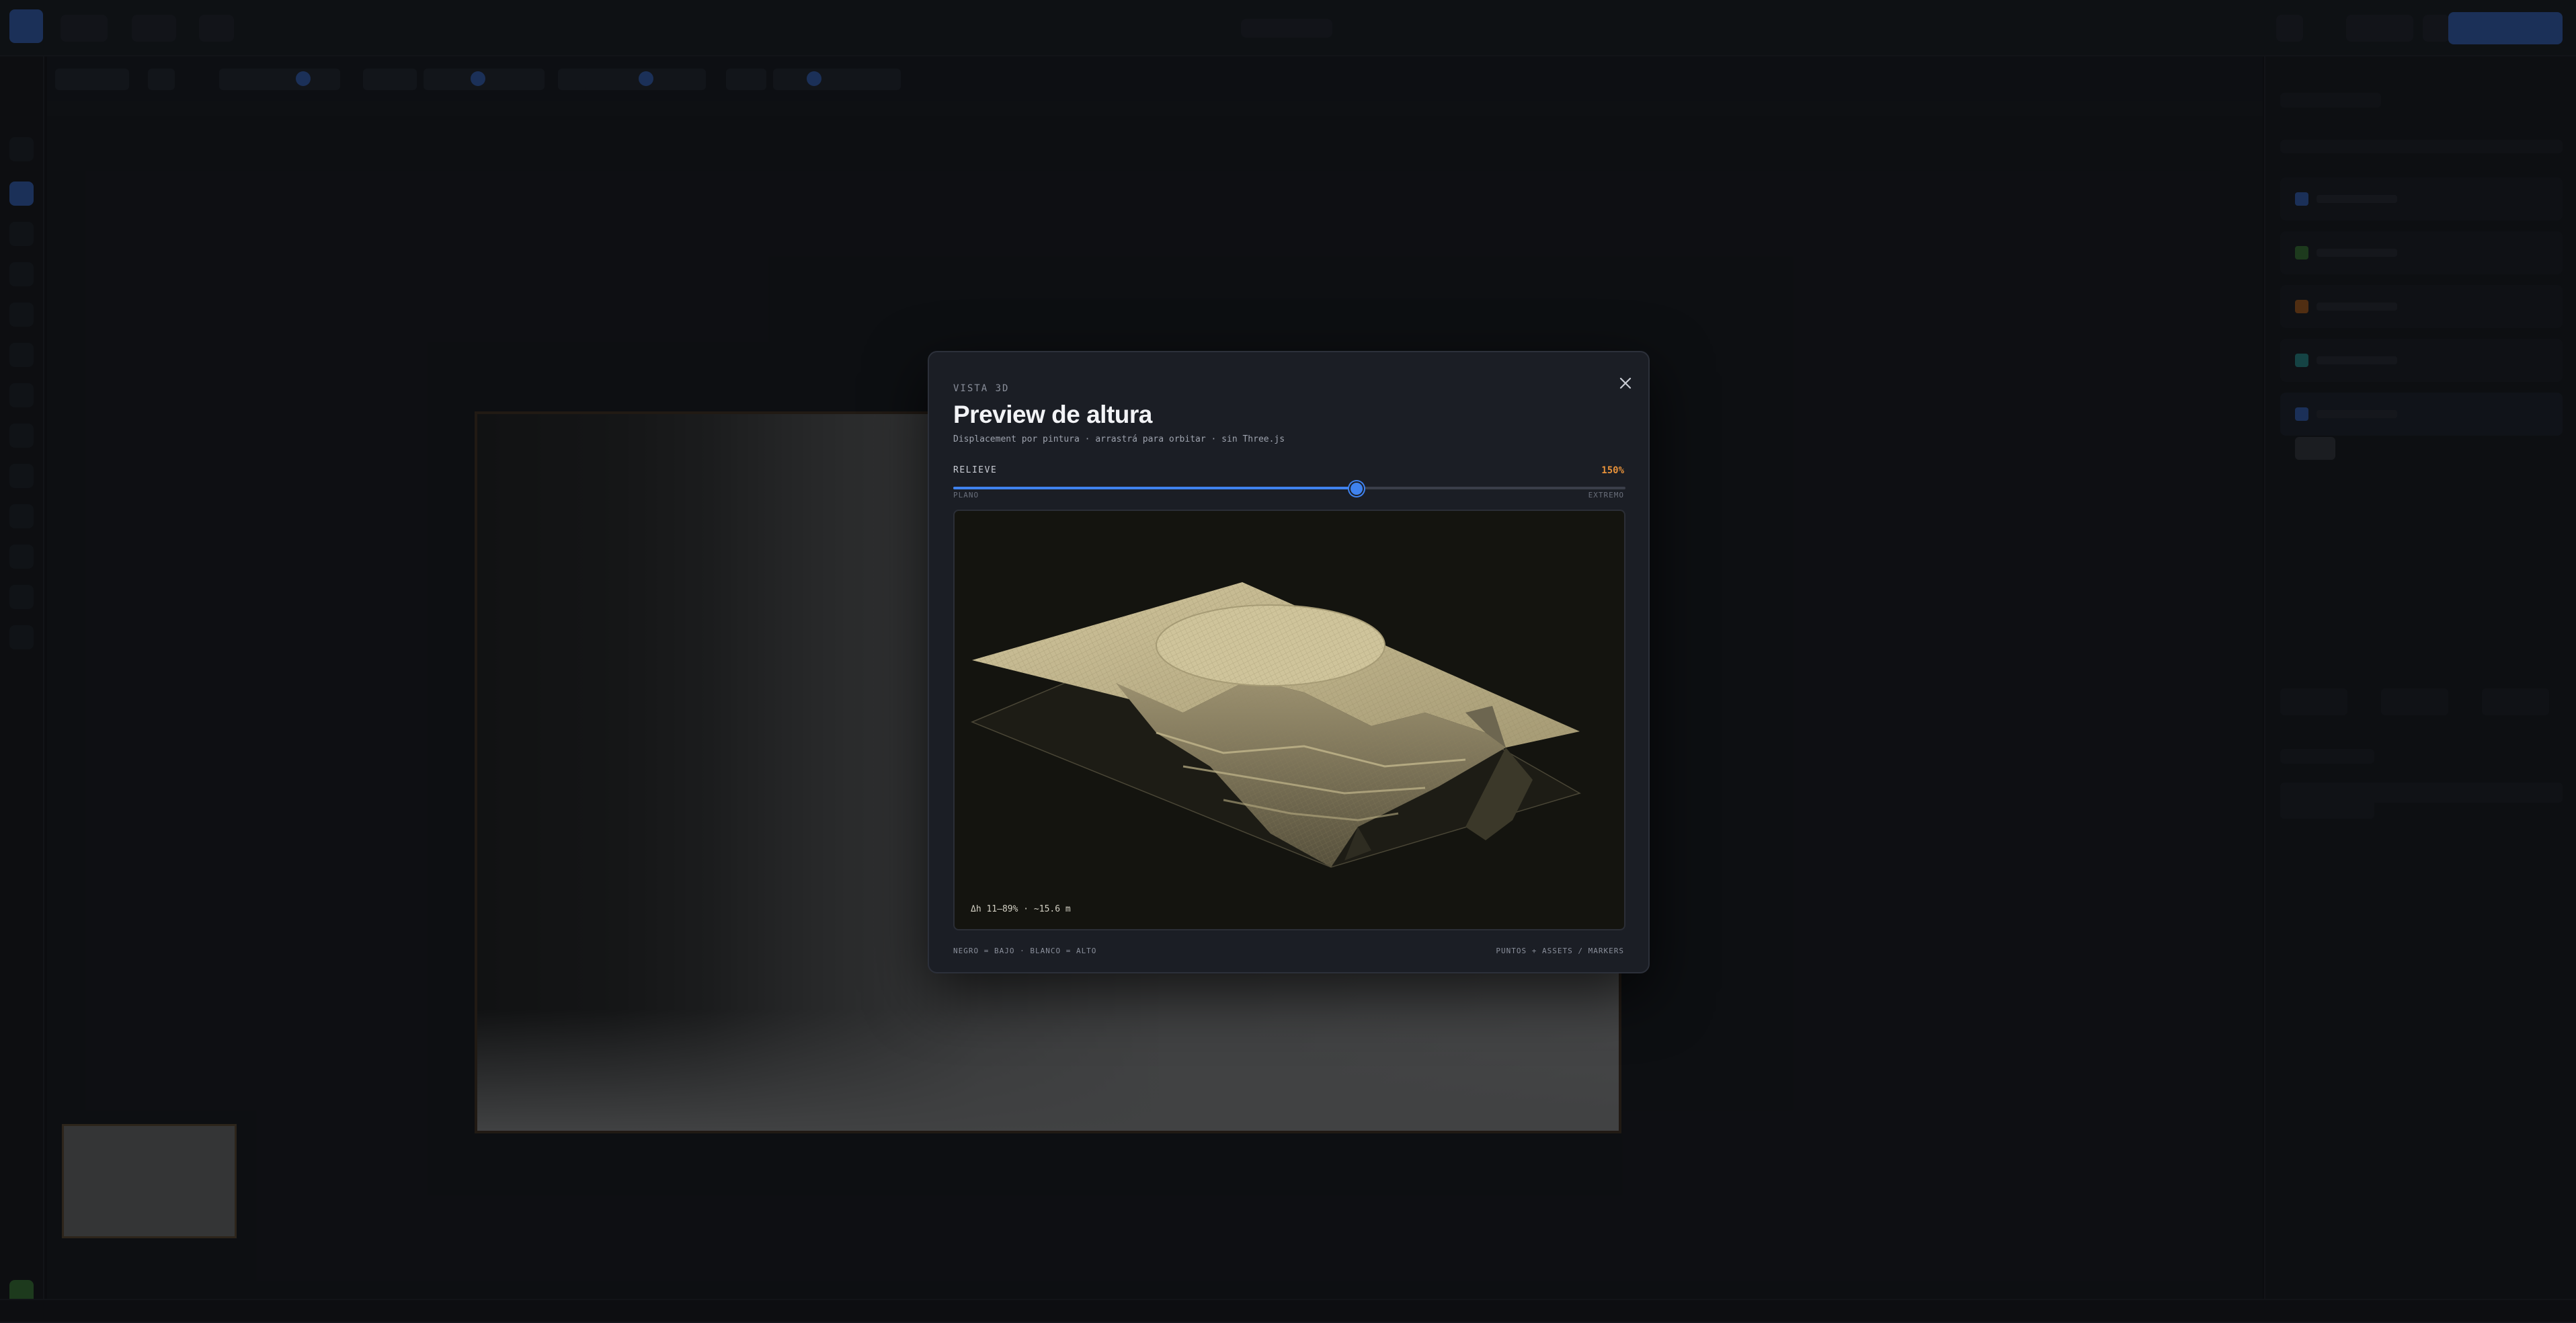 This screenshot has width=2576, height=1323. Describe the element at coordinates (1276, 725) in the screenshot. I see `terrain-mesh` at that location.